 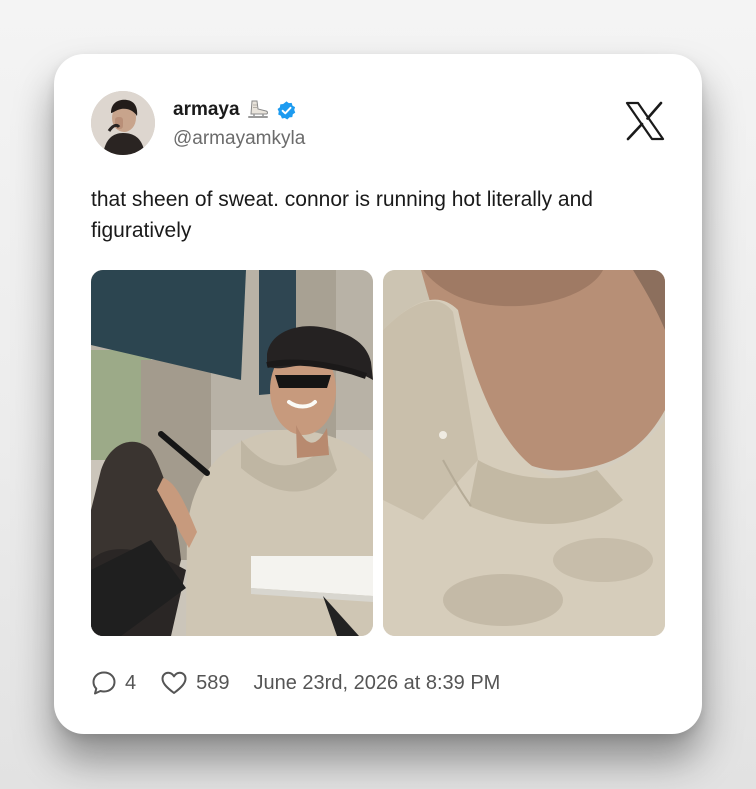 I want to click on reply-button: 4, so click(x=113, y=683).